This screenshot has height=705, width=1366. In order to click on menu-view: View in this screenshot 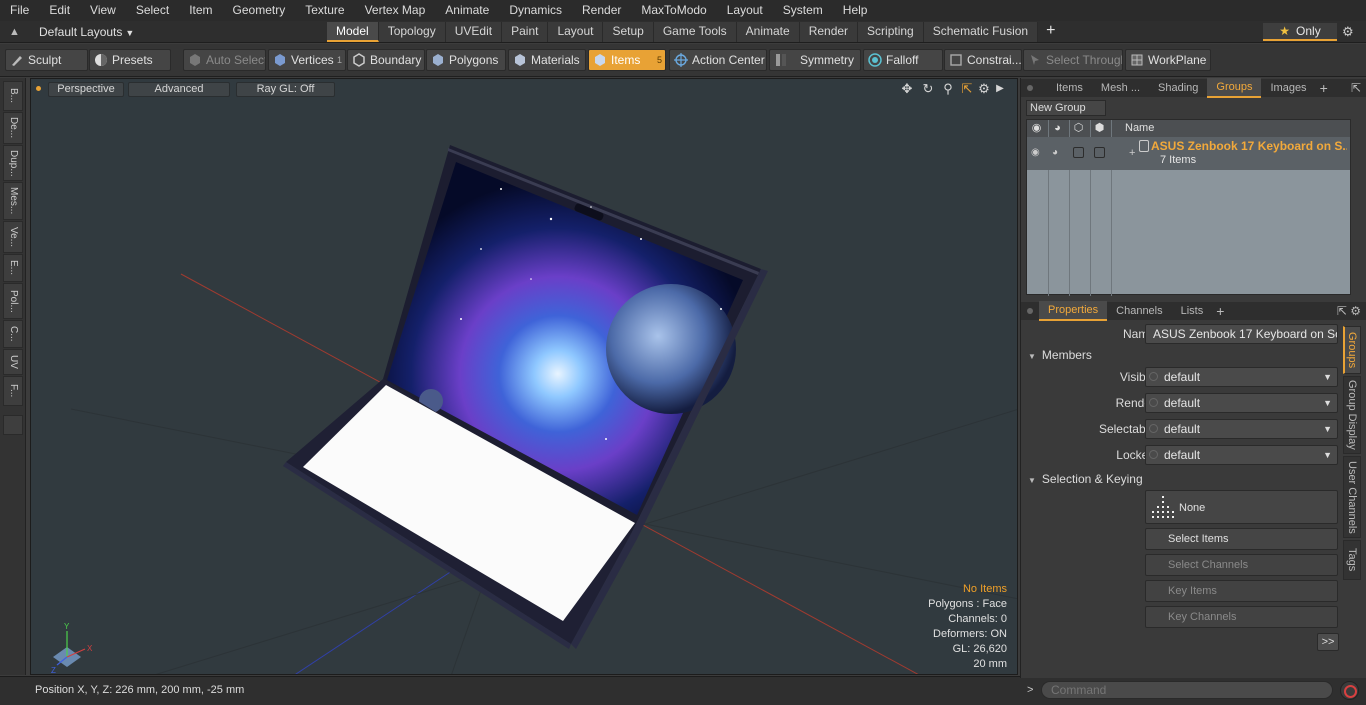, I will do `click(103, 10)`.